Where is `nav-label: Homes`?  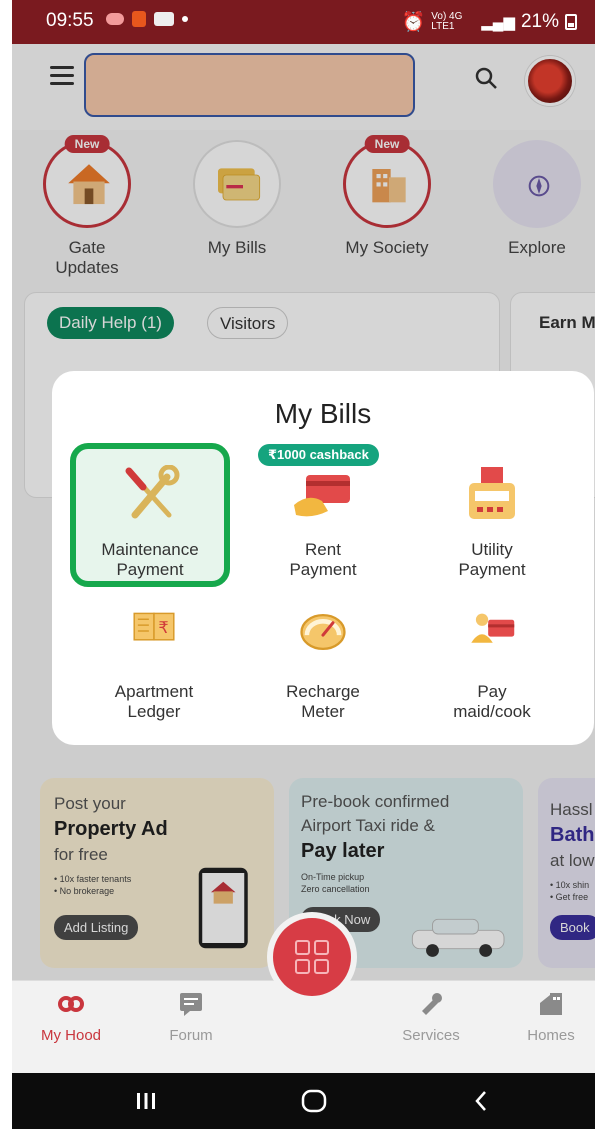
nav-label: Homes is located at coordinates (551, 1035).